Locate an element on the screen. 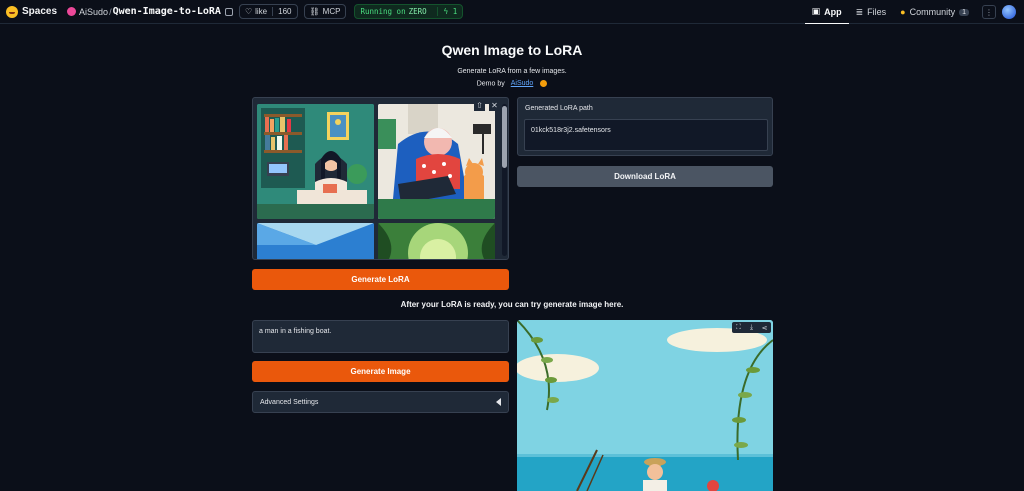 Image resolution: width=1024 pixels, height=491 pixels. like-label: like is located at coordinates (261, 11).